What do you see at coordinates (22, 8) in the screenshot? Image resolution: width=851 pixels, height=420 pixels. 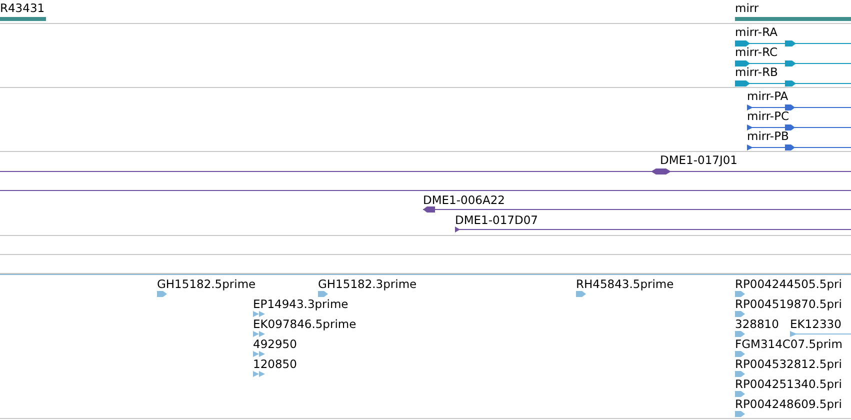 I see `feature-label: R43431` at bounding box center [22, 8].